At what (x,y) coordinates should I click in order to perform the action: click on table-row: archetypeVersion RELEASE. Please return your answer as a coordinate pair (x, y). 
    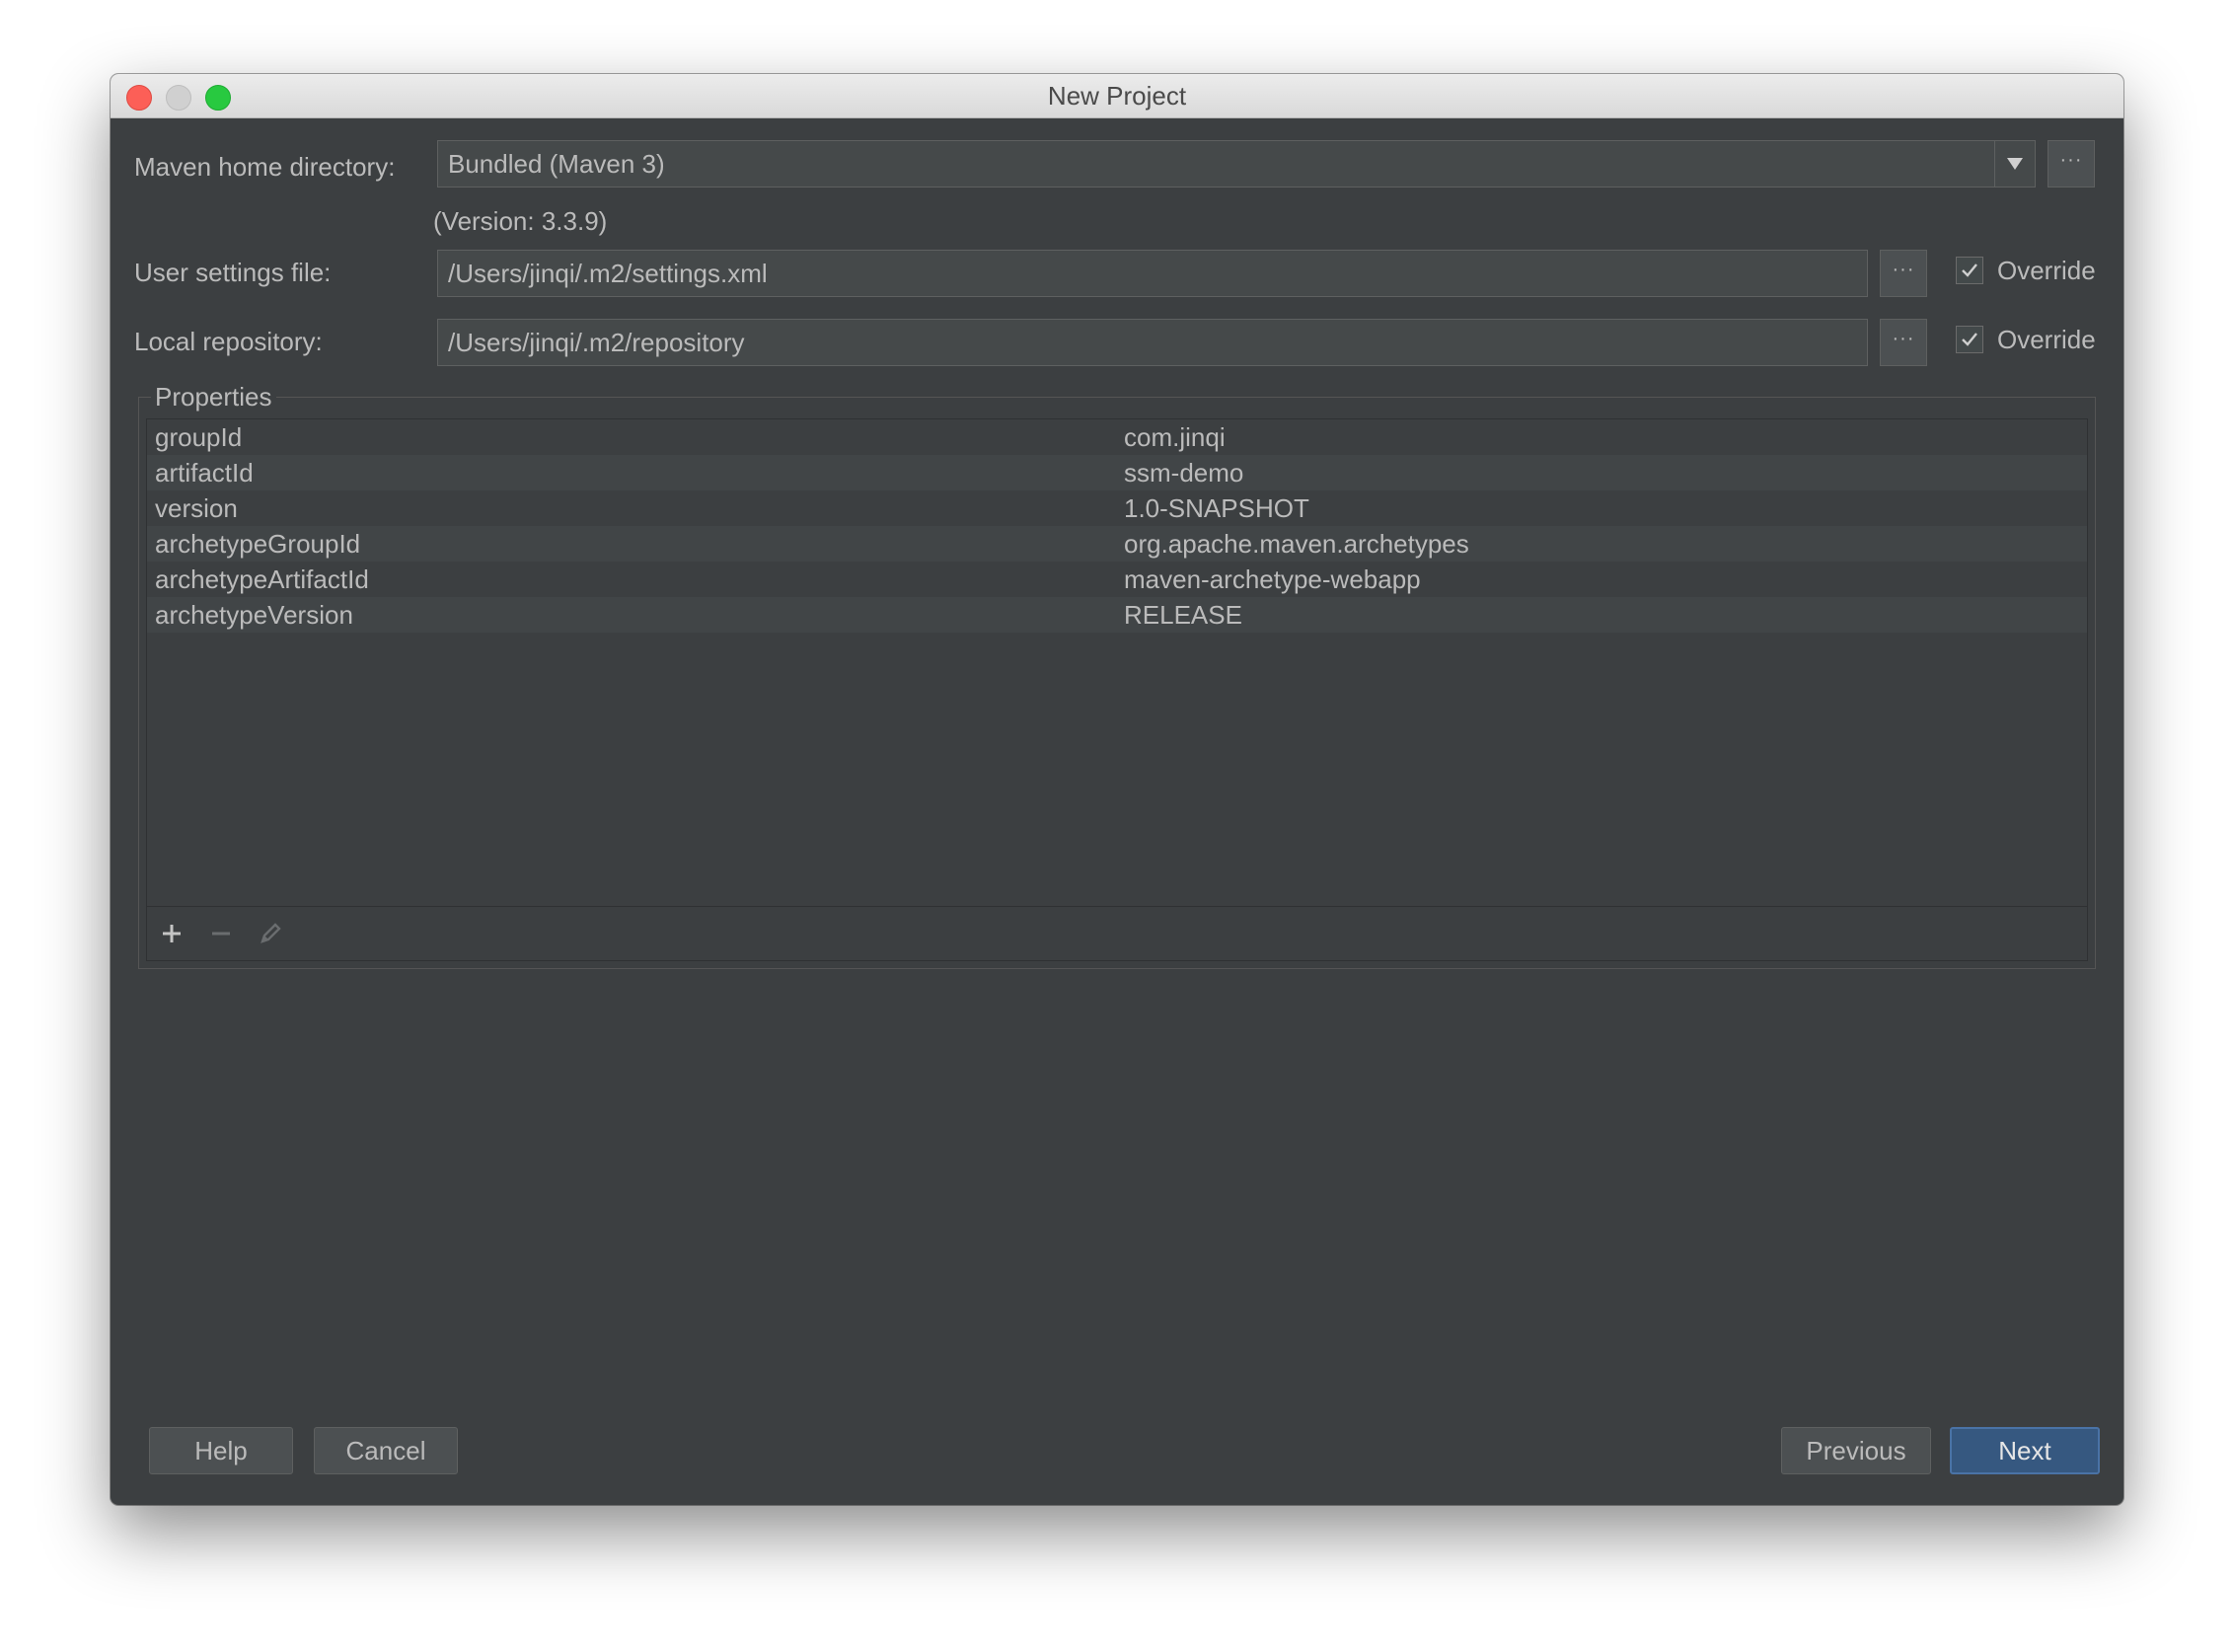
    Looking at the image, I should click on (1117, 615).